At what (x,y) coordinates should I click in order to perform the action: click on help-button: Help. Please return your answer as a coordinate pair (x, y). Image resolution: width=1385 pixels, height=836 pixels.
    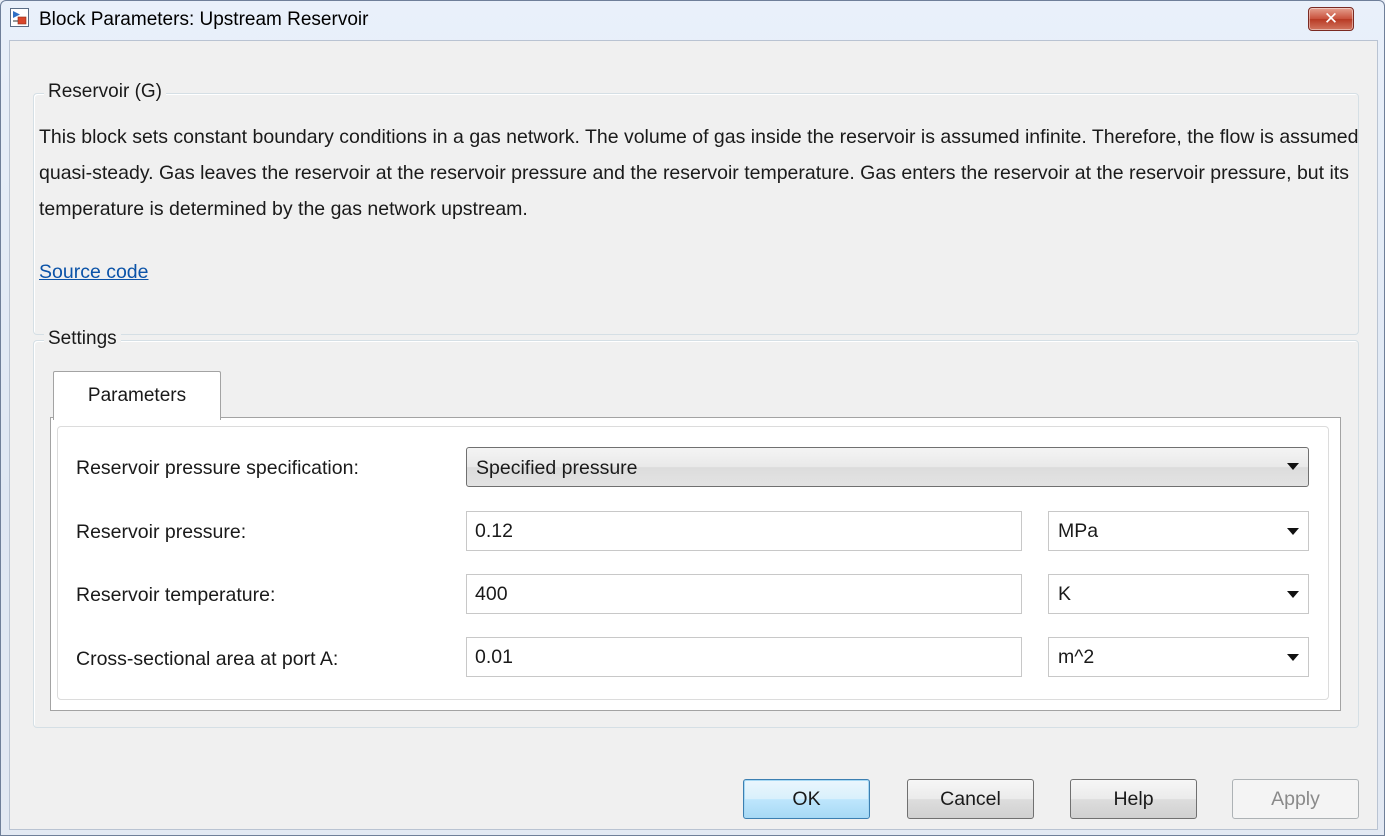
    Looking at the image, I should click on (1133, 799).